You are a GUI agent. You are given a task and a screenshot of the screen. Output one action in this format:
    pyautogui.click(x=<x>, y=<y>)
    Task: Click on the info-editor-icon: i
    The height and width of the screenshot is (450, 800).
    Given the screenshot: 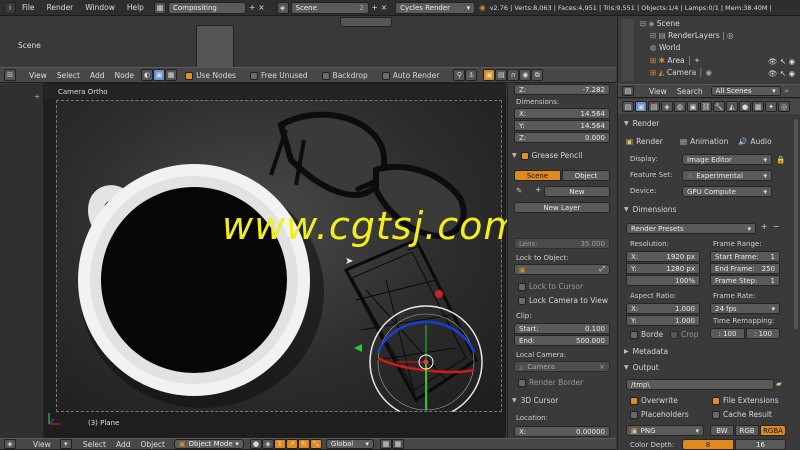 What is the action you would take?
    pyautogui.click(x=10, y=7)
    